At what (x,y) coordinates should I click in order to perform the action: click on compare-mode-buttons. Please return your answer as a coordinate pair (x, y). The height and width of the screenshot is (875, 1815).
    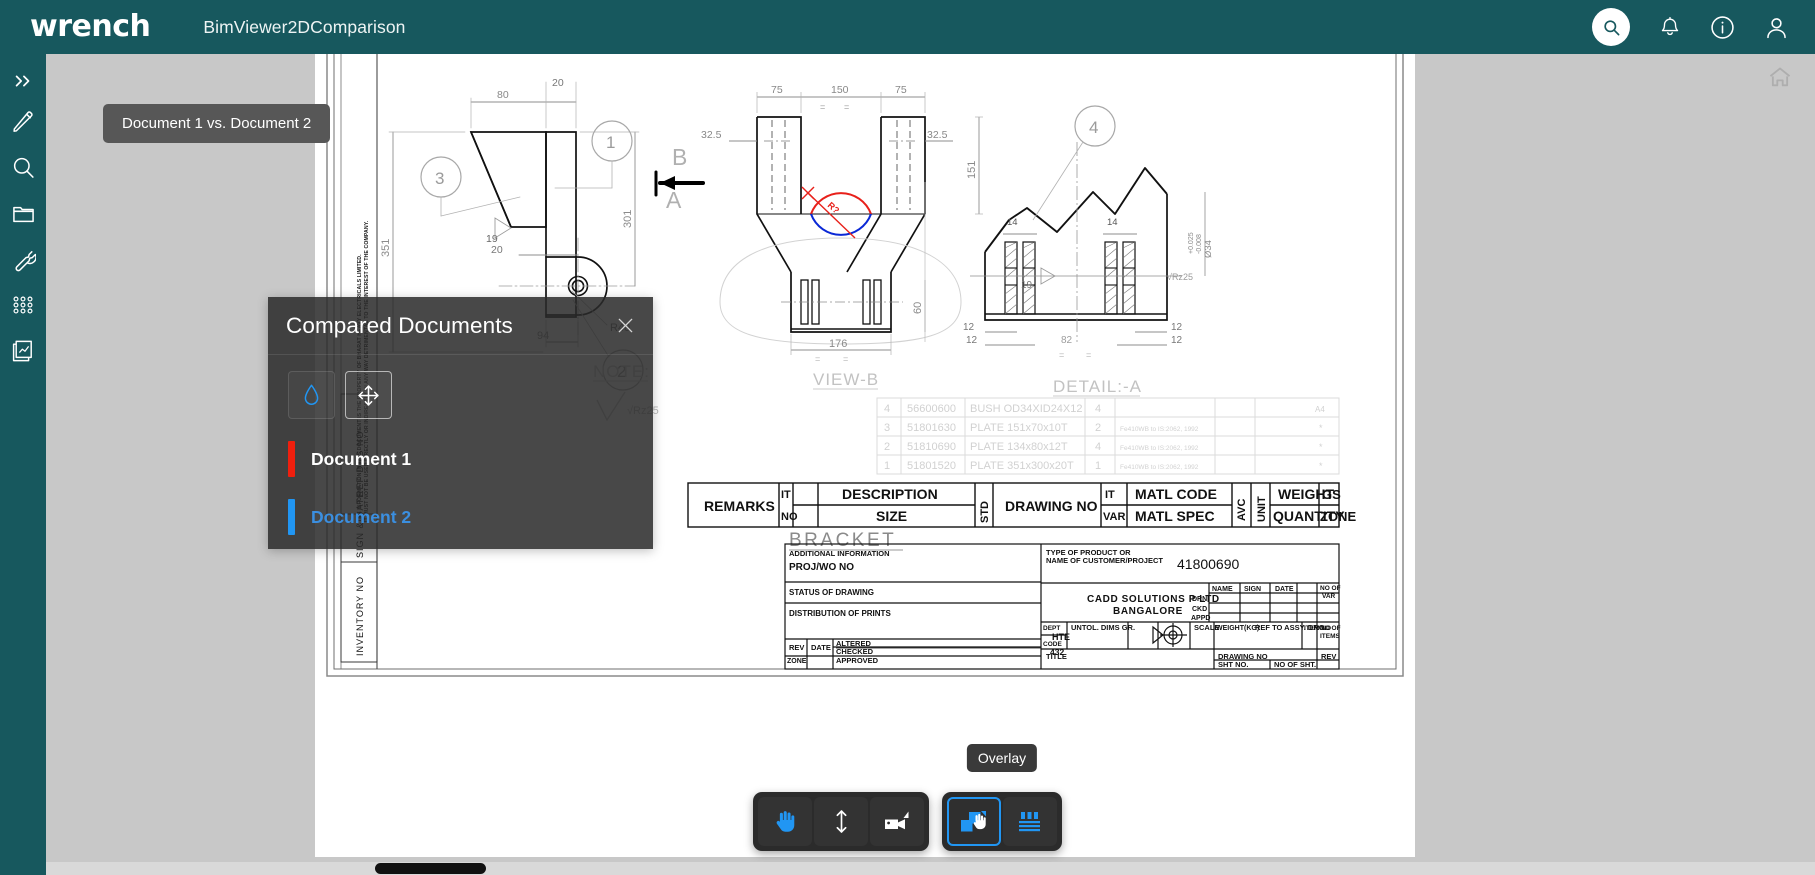
    Looking at the image, I should click on (470, 395).